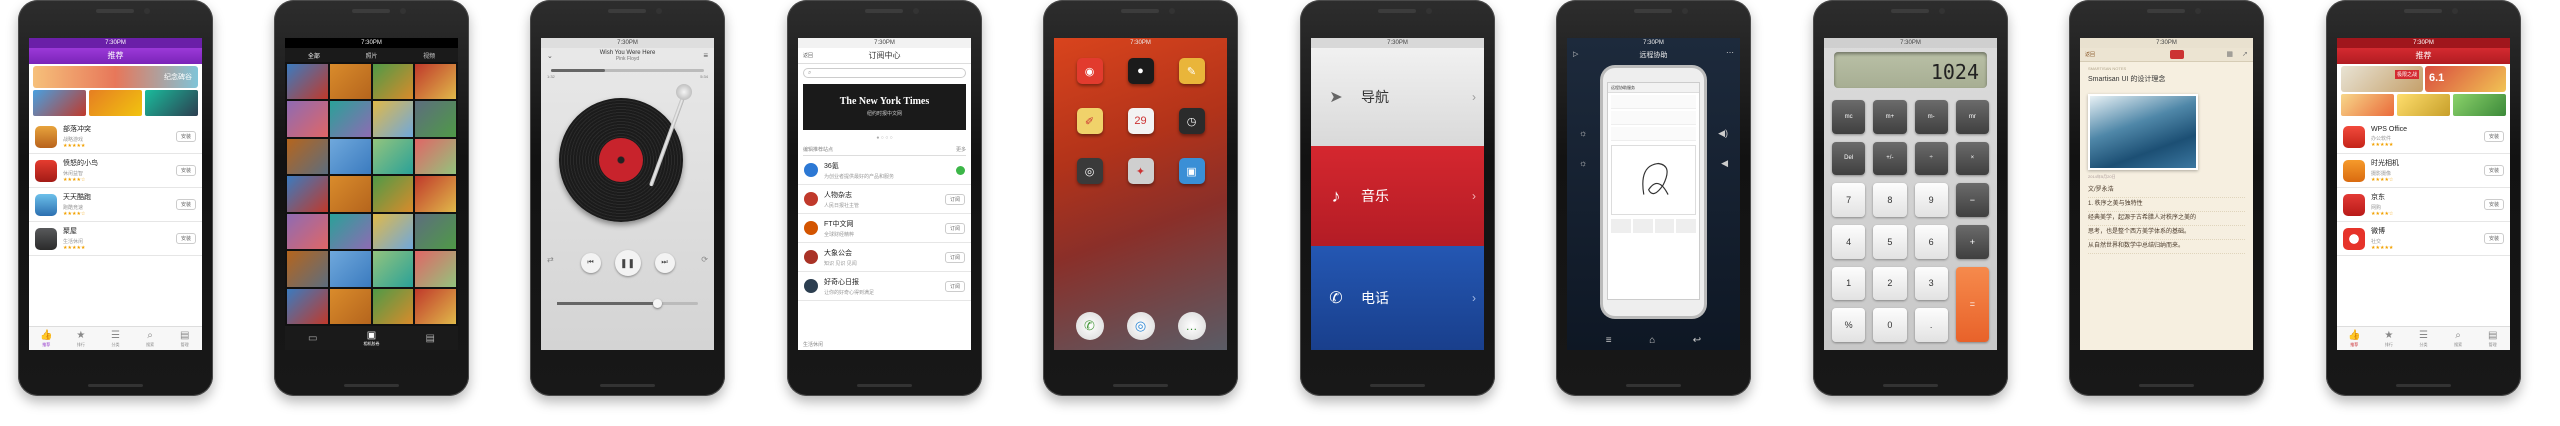 The height and width of the screenshot is (426, 2560). Describe the element at coordinates (2229, 54) in the screenshot. I see `image-icon: ▦` at that location.